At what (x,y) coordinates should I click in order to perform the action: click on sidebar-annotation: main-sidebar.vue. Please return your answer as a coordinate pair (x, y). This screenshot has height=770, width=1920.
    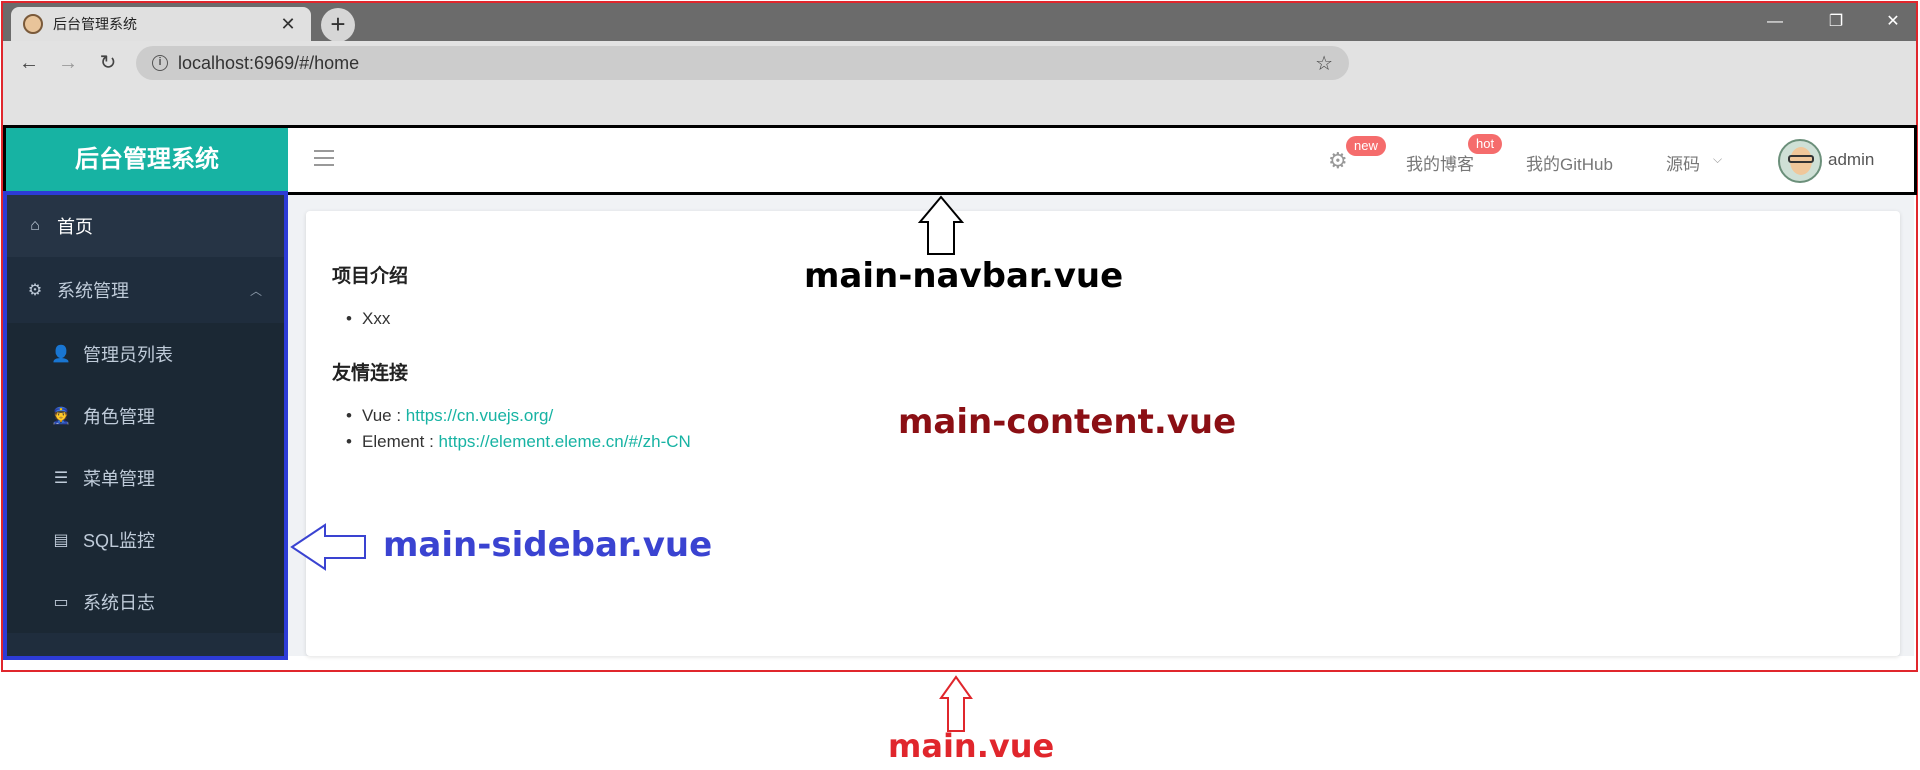
    Looking at the image, I should click on (548, 545).